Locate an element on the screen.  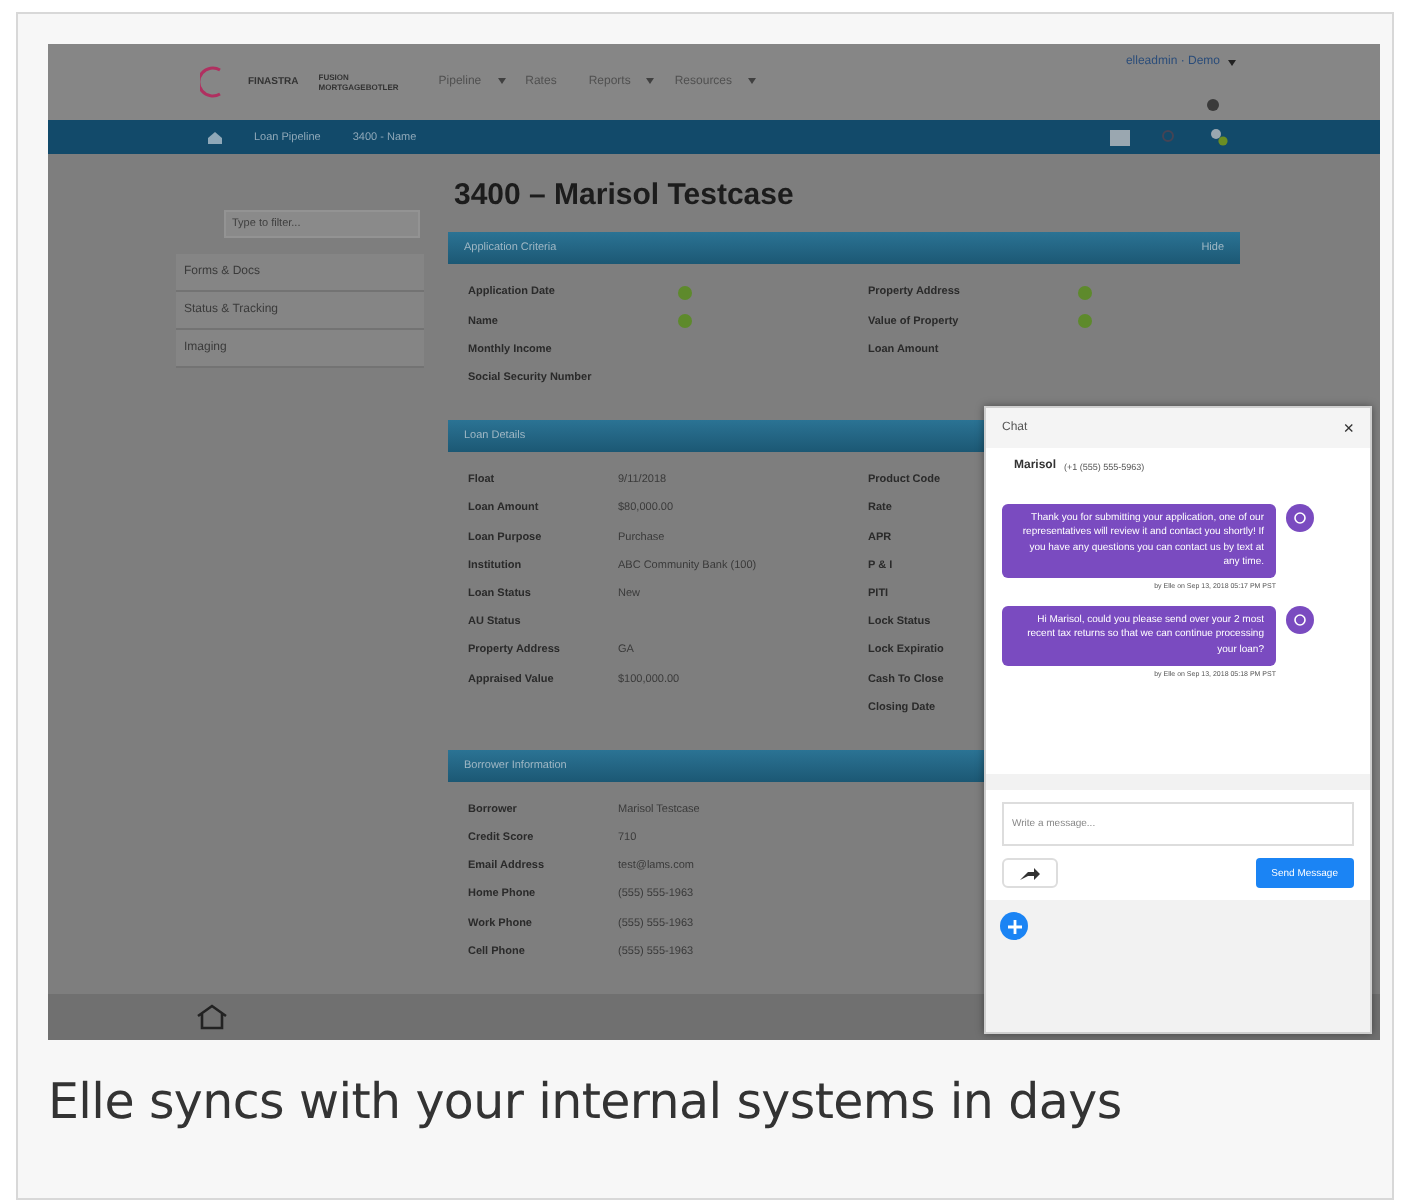
plus-icon is located at coordinates (1014, 926).